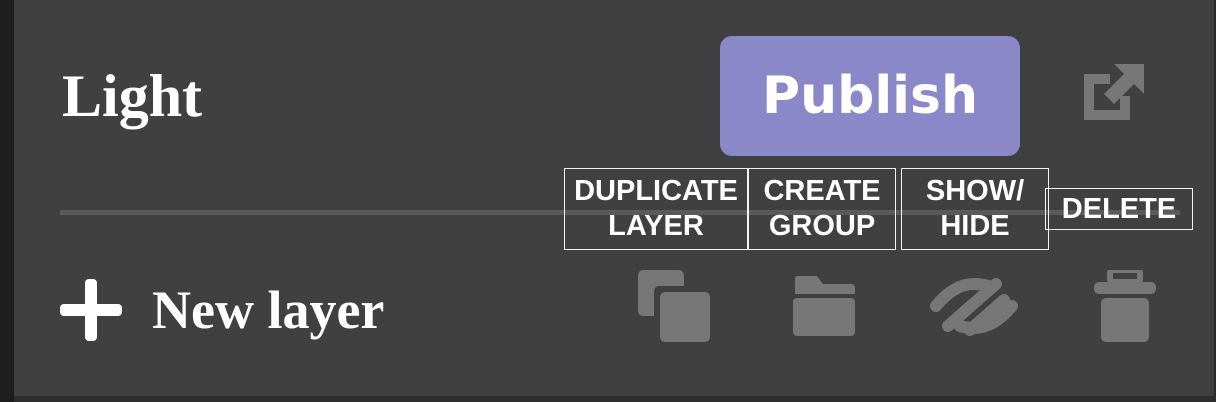 Image resolution: width=1216 pixels, height=402 pixels. Describe the element at coordinates (975, 209) in the screenshot. I see `tooltip-show-hide: SHOW/ HIDE` at that location.